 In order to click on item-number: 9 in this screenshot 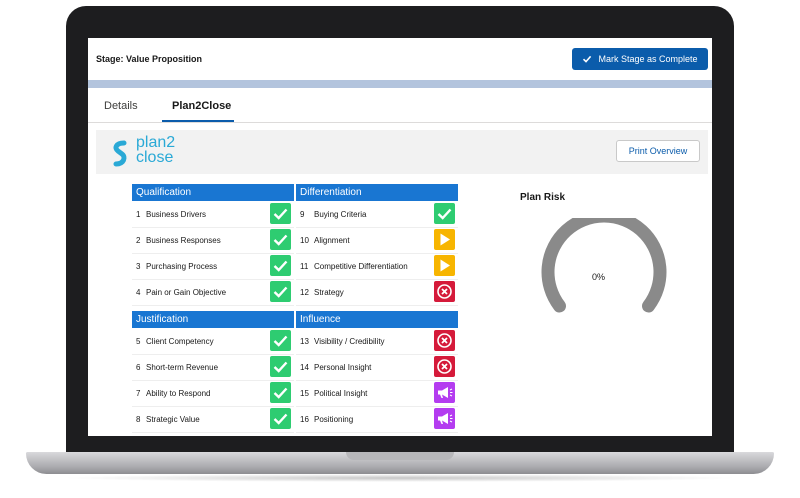, I will do `click(302, 214)`.